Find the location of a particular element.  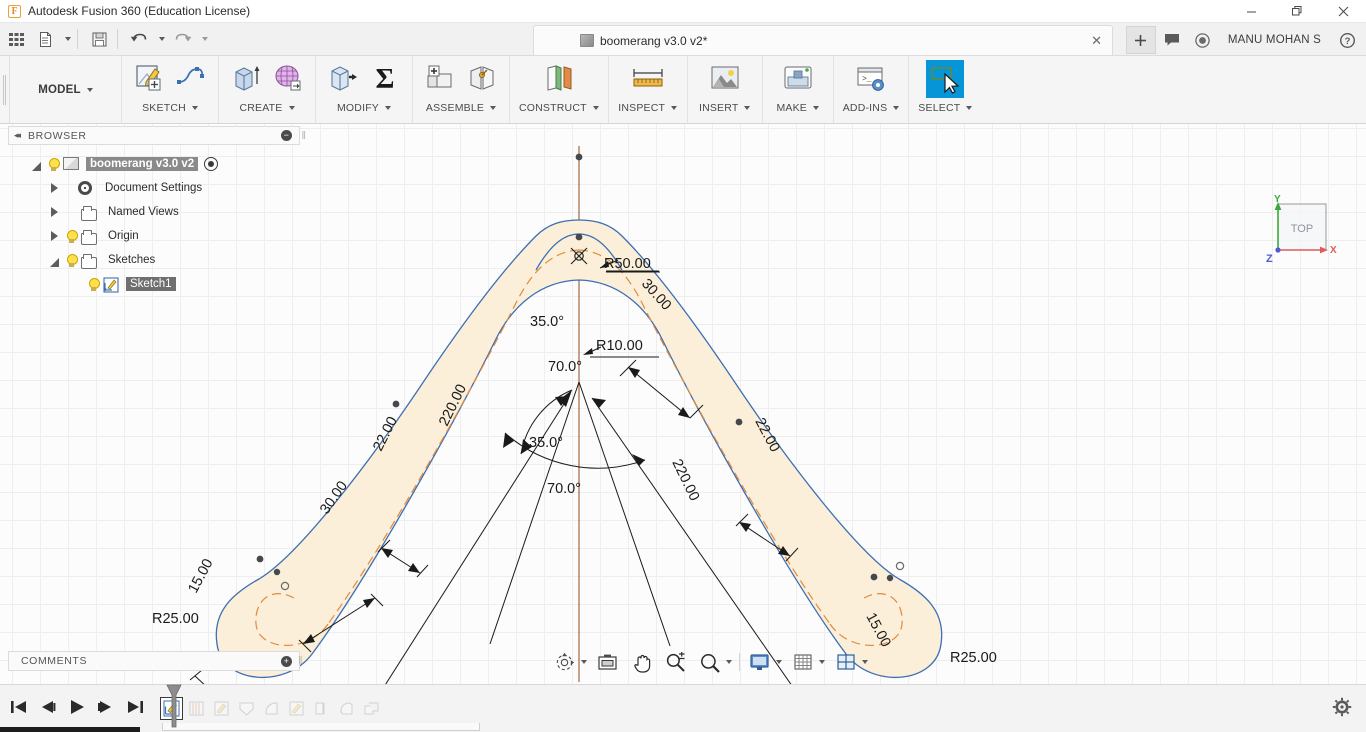

parameters-sigma-icon: Σ is located at coordinates (385, 78).